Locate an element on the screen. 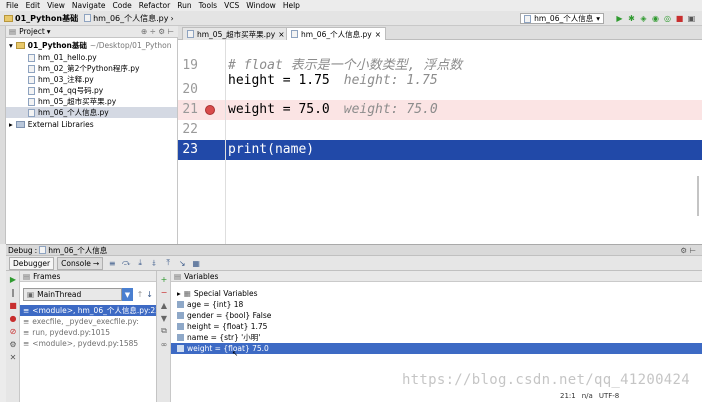 This screenshot has height=402, width=702. breadcrumb-project: 01_Python基础 is located at coordinates (41, 18).